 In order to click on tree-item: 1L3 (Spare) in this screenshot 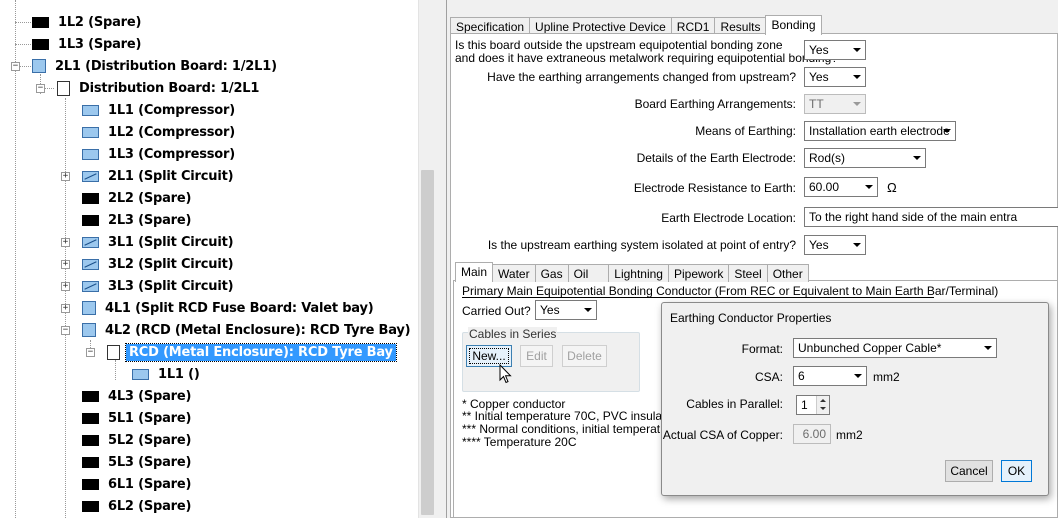, I will do `click(88, 44)`.